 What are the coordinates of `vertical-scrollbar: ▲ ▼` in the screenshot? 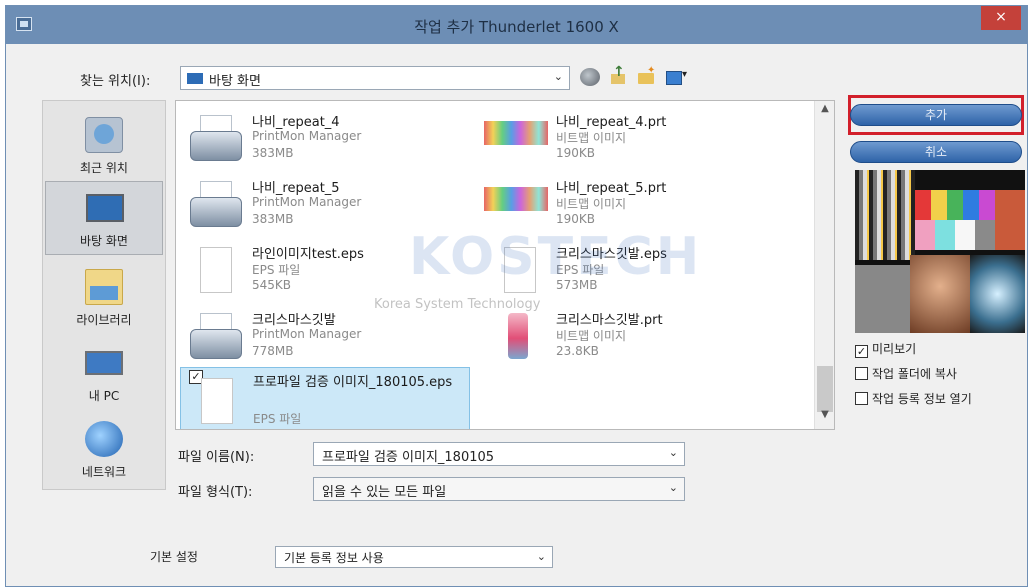 It's located at (824, 265).